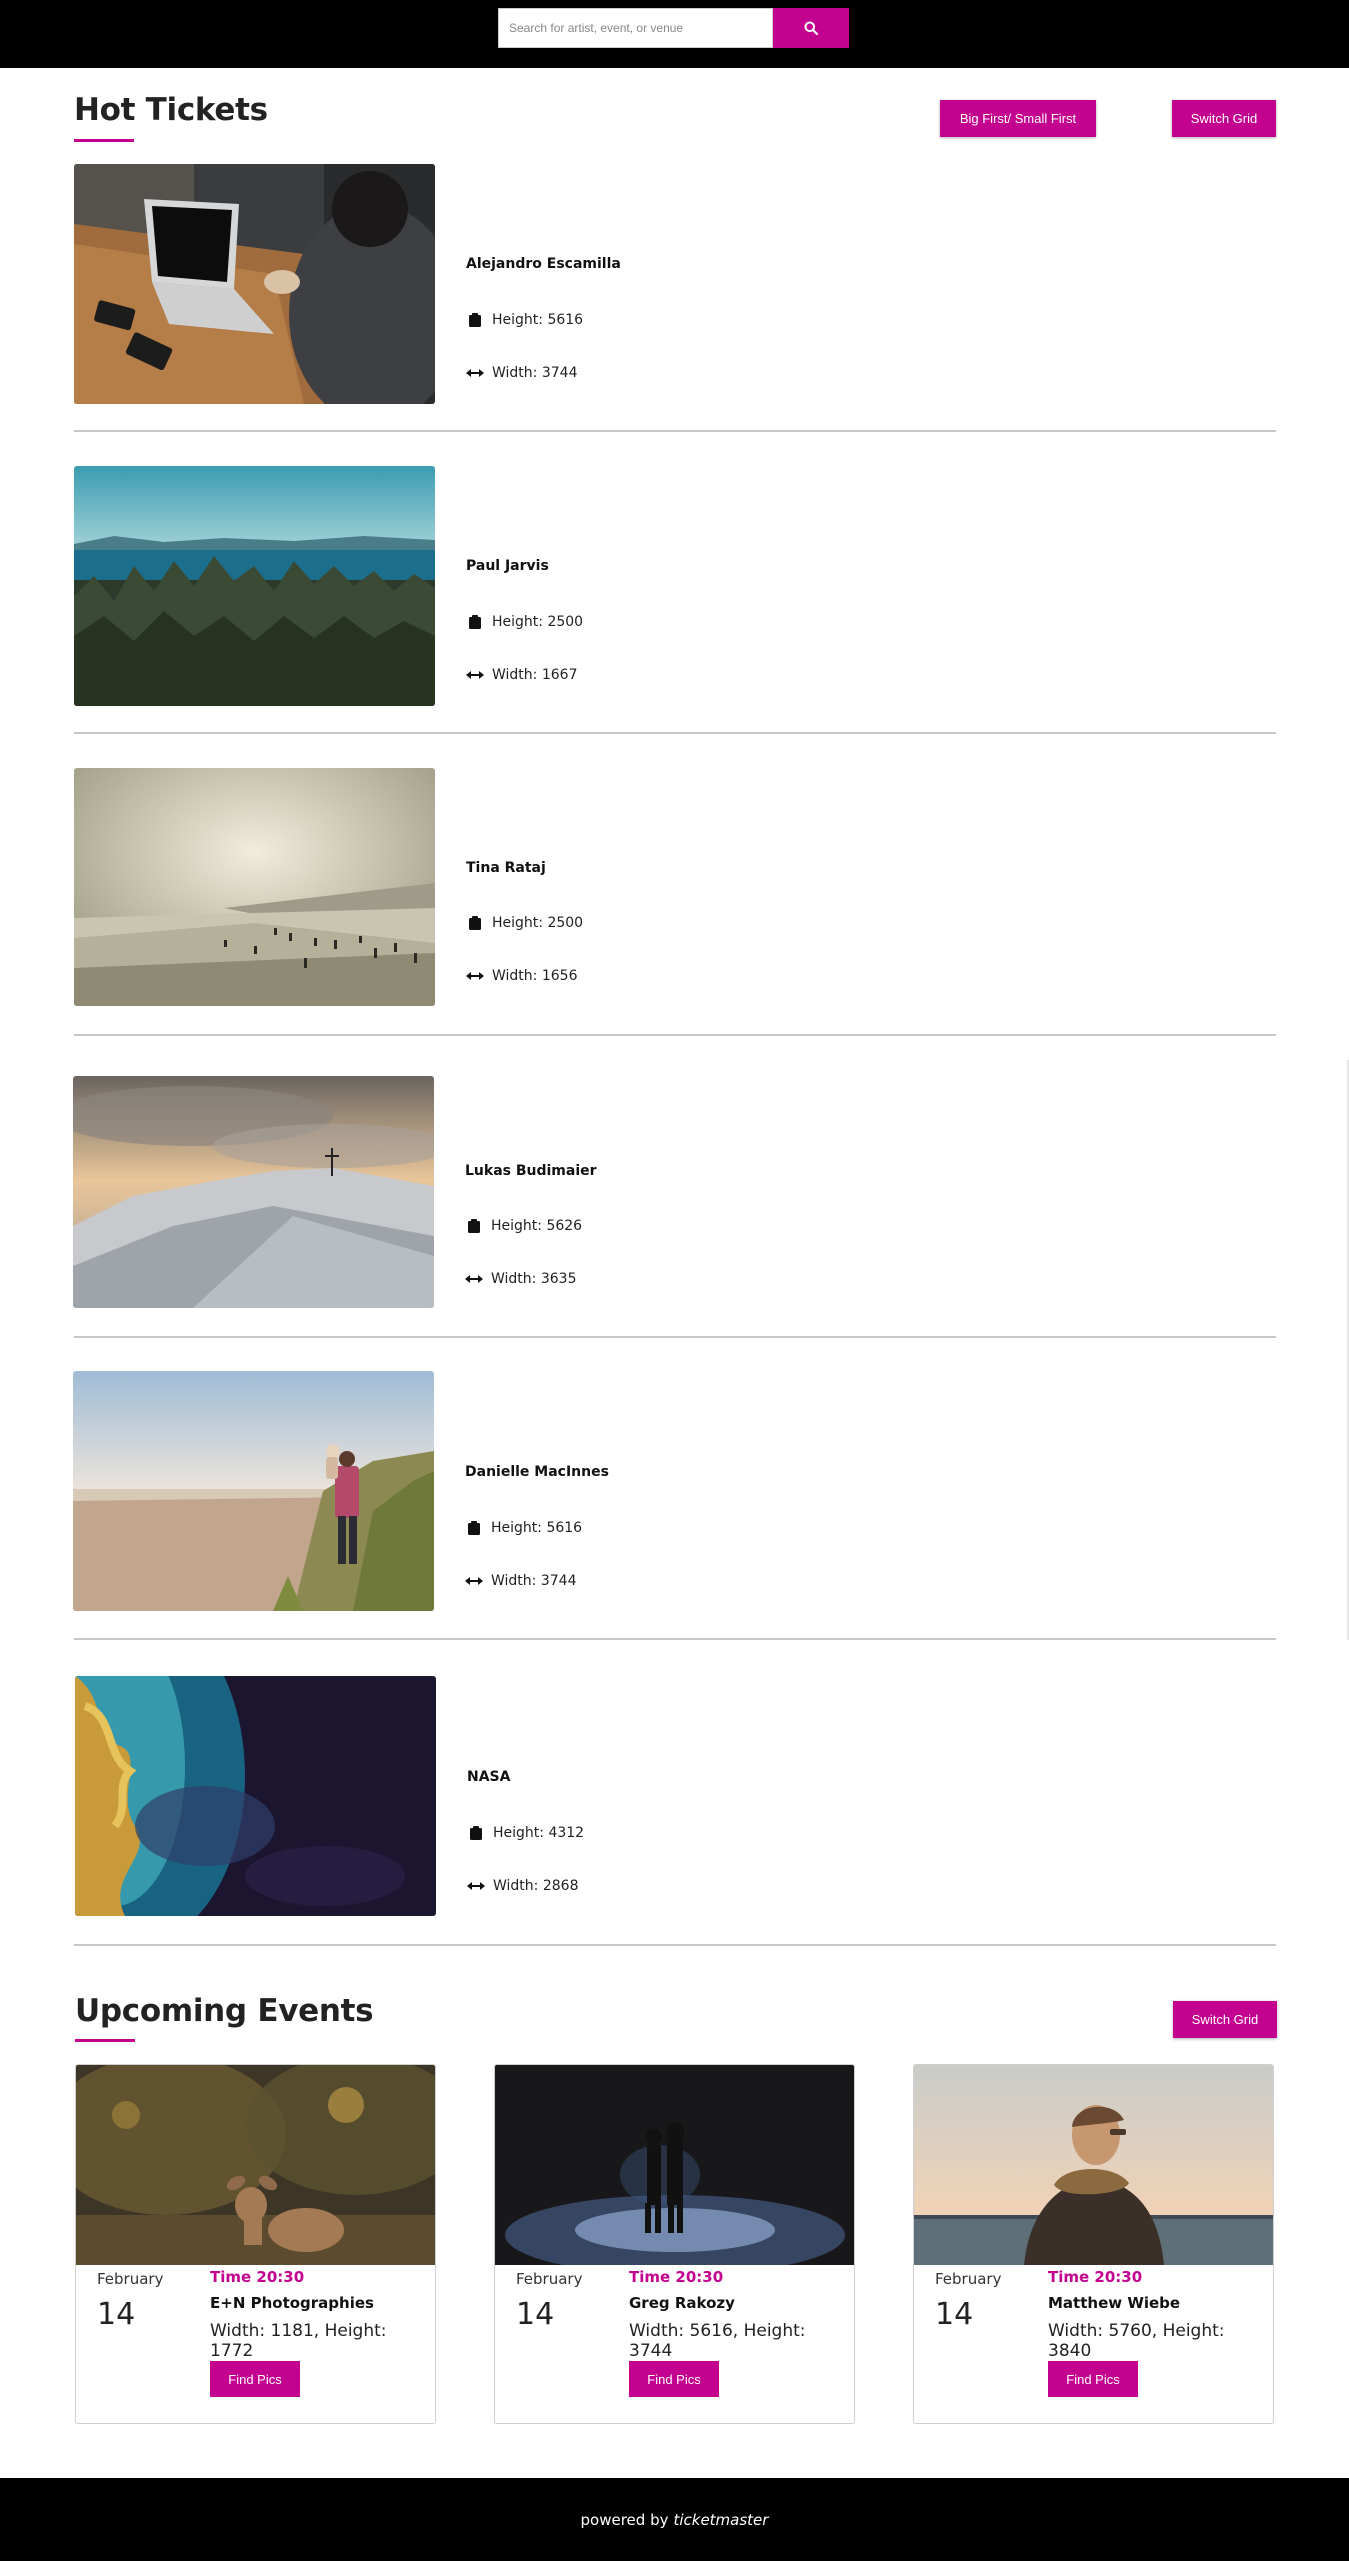 This screenshot has width=1349, height=2561. I want to click on event-image-fawn, so click(255, 2165).